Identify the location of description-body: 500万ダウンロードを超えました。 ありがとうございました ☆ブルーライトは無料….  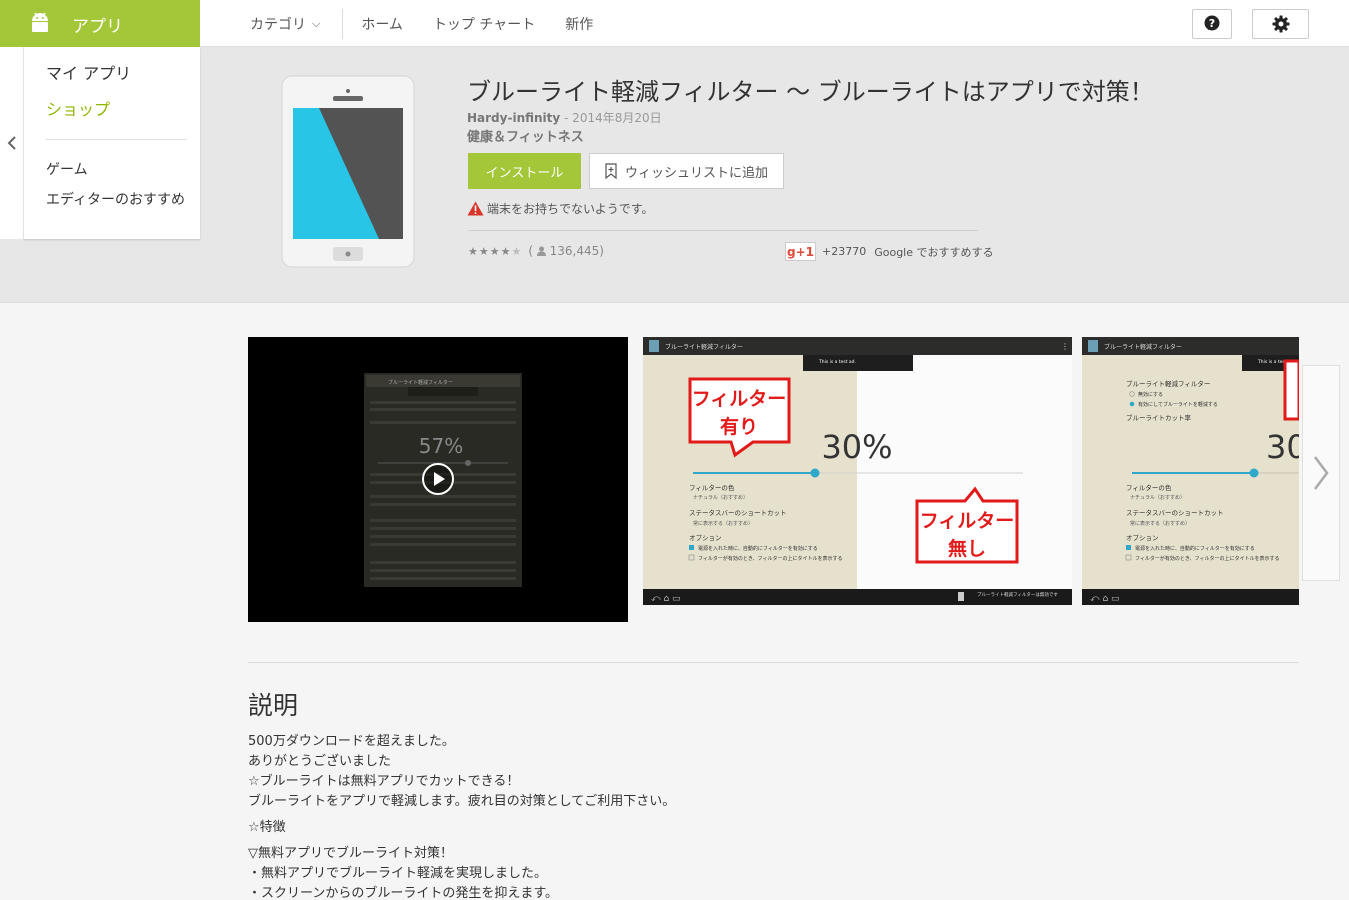
(461, 816).